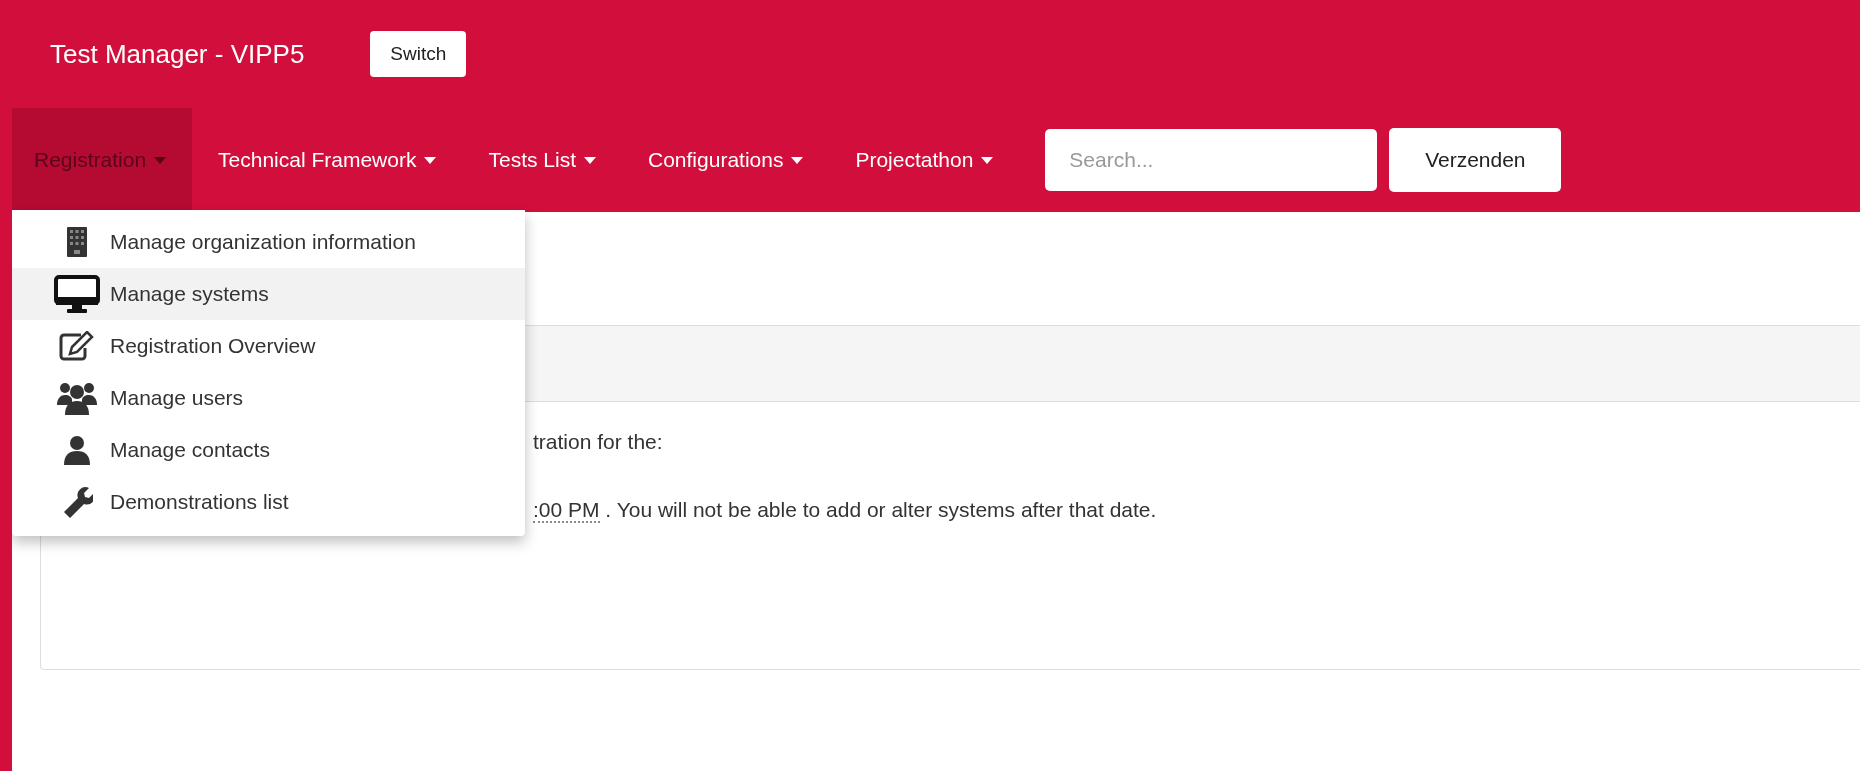  What do you see at coordinates (77, 450) in the screenshot?
I see `user-icon` at bounding box center [77, 450].